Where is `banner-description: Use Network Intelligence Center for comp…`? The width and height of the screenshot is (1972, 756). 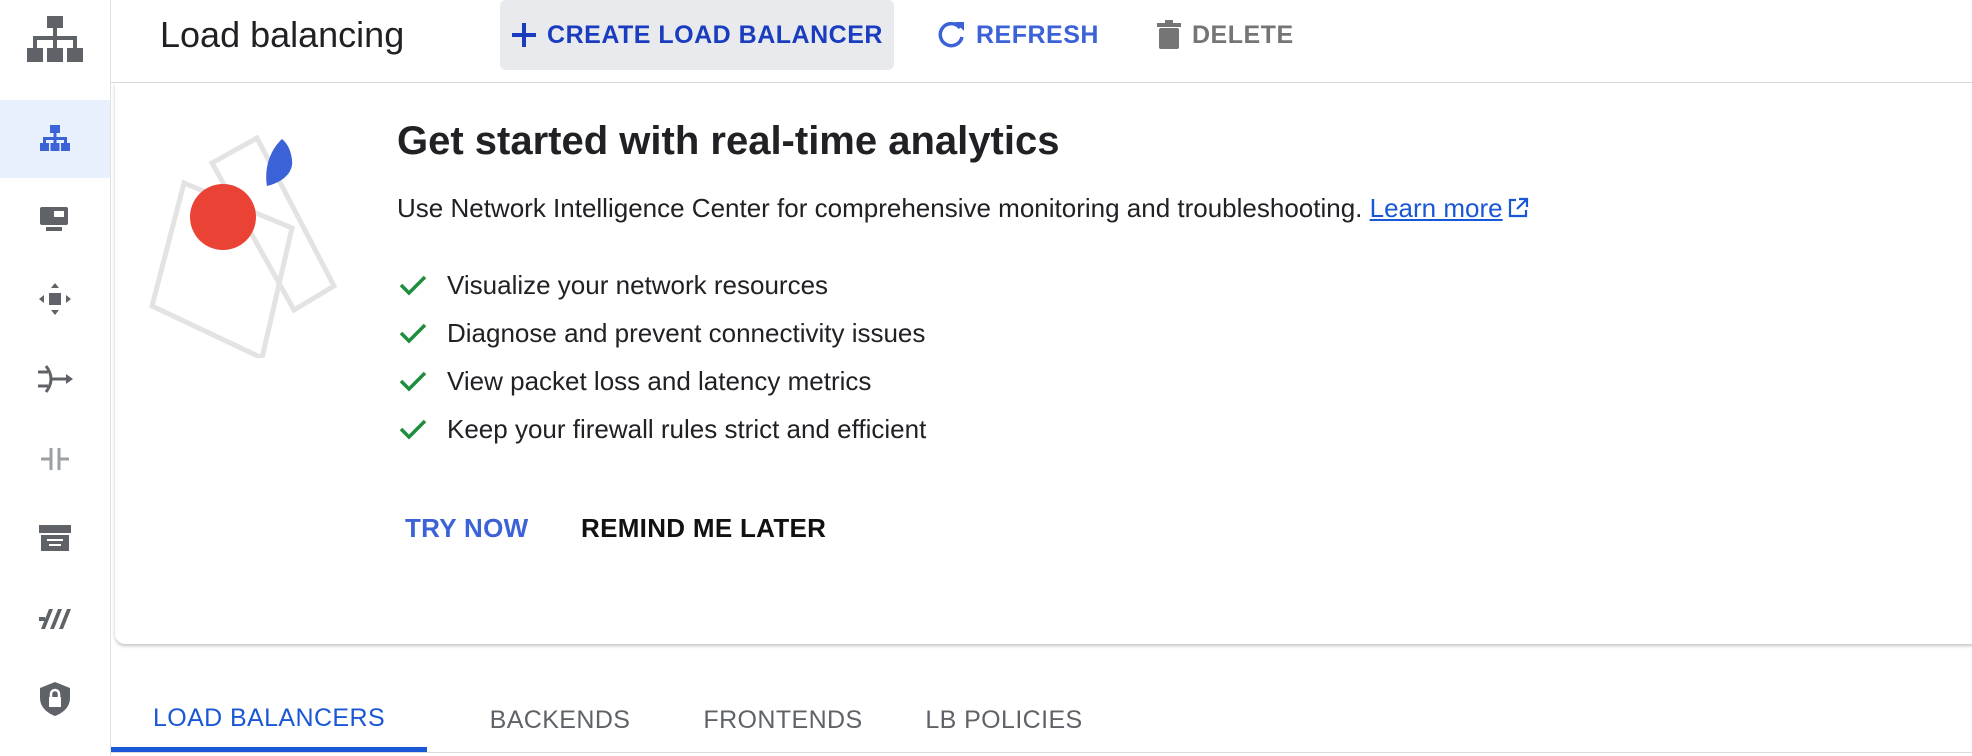
banner-description: Use Network Intelligence Center for comp… is located at coordinates (963, 208).